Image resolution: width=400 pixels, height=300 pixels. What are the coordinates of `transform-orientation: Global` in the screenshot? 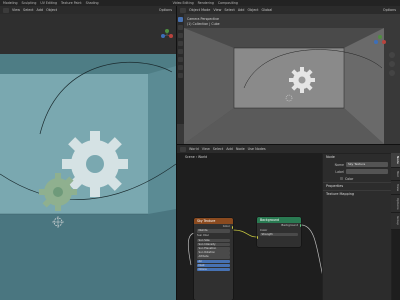 It's located at (267, 10).